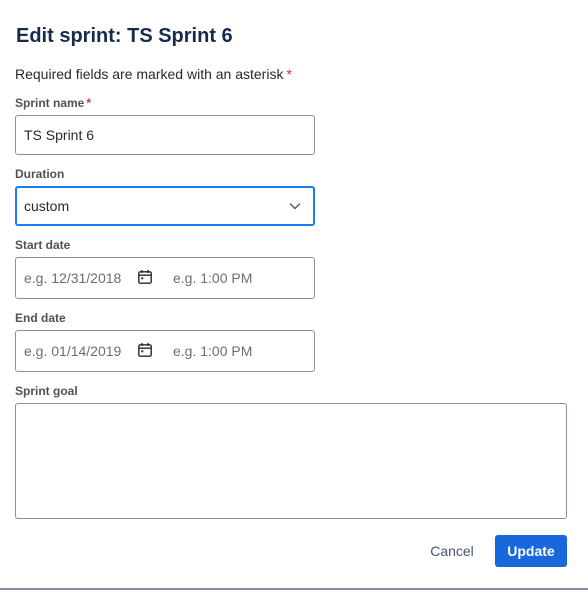 This screenshot has width=588, height=592. Describe the element at coordinates (212, 278) in the screenshot. I see `start-time-input: e.g. 1:00 PM` at that location.